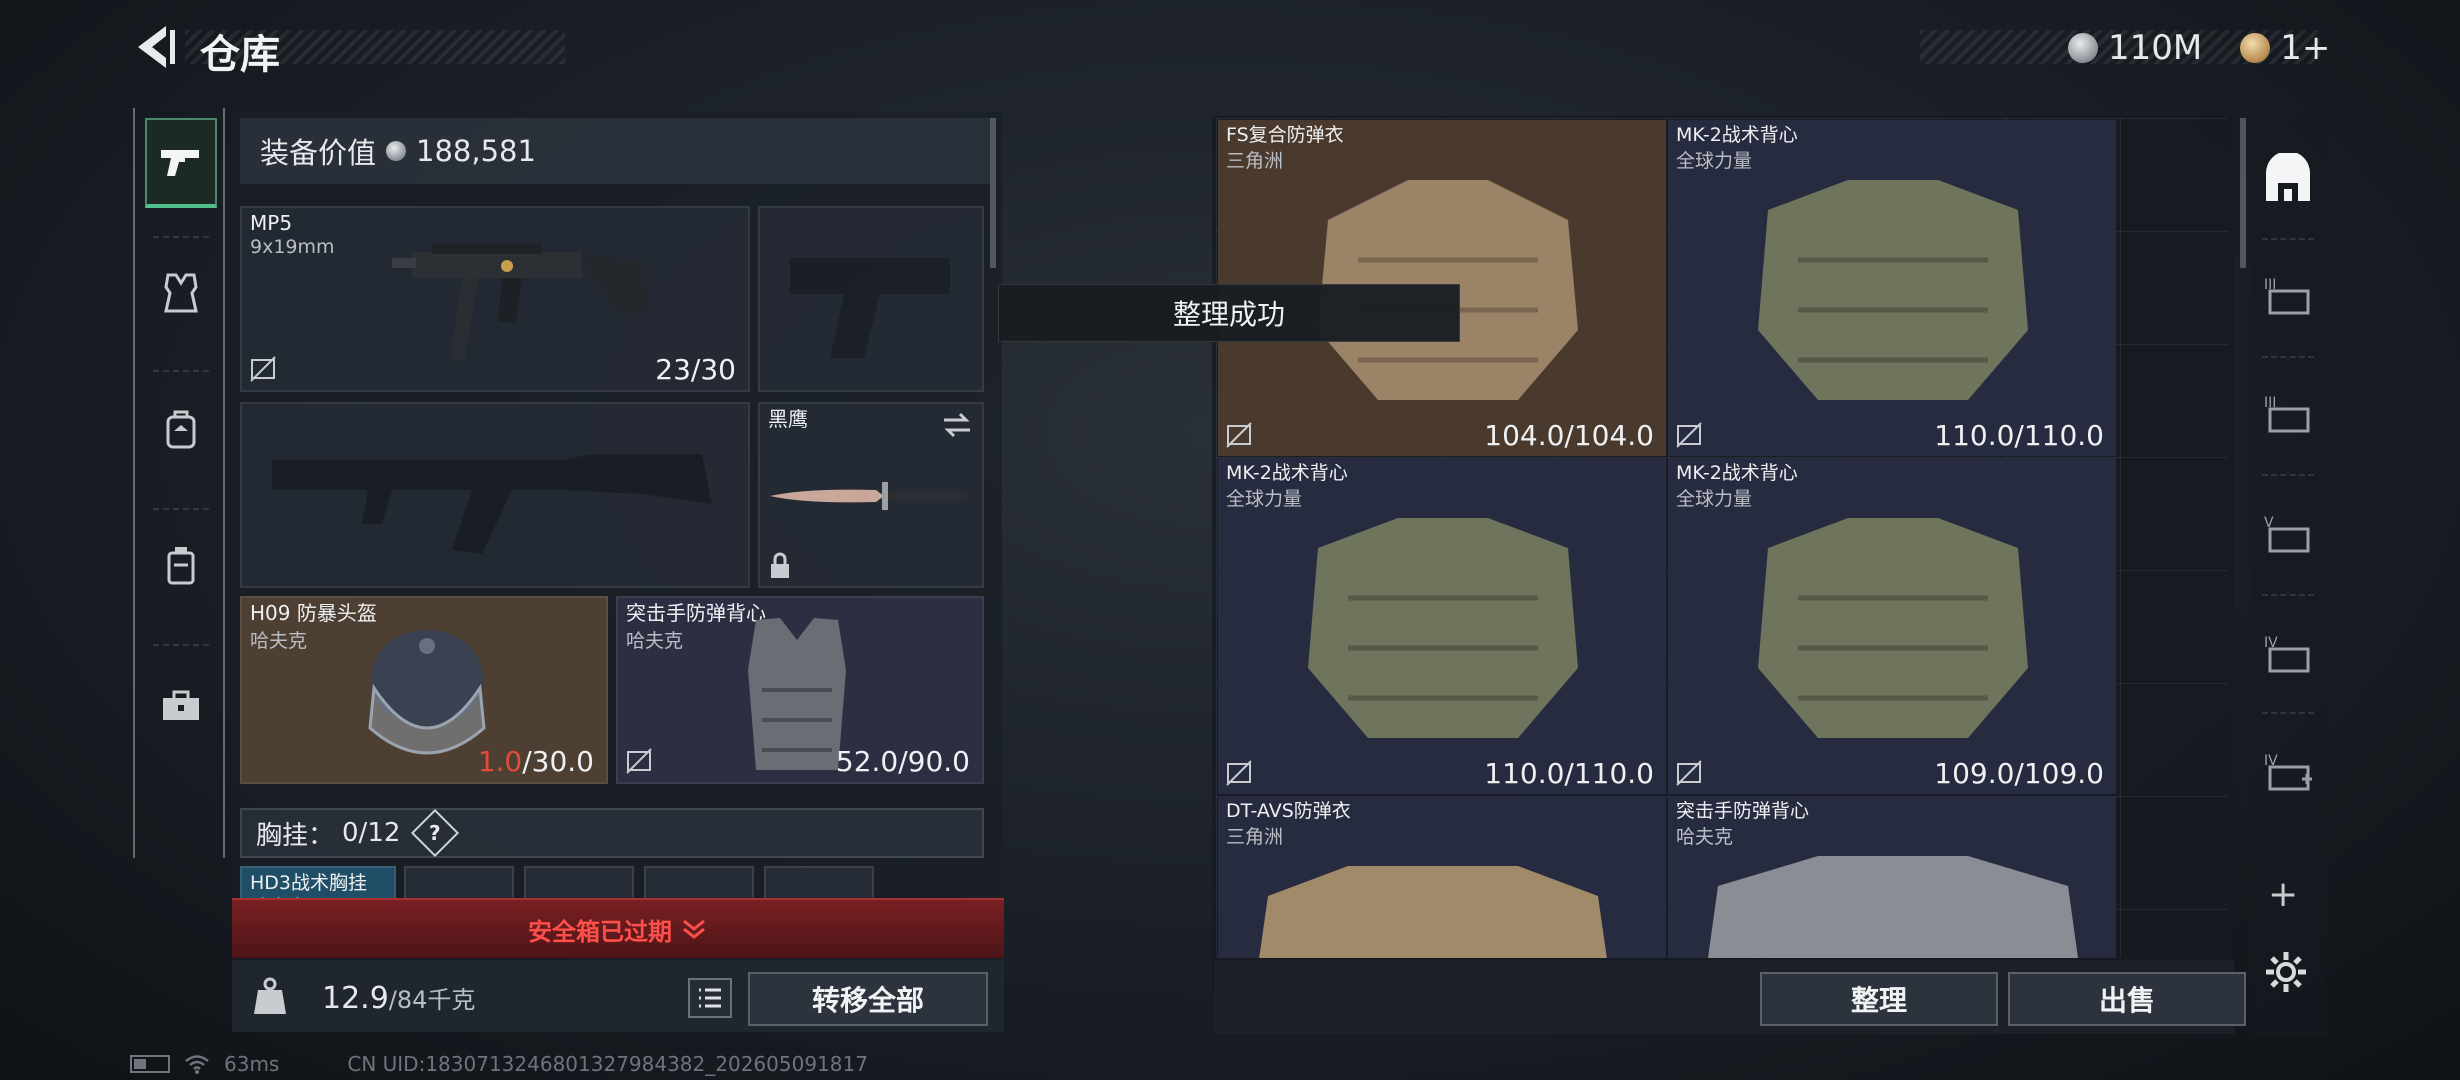 This screenshot has height=1080, width=2460. I want to click on safebox-expired-text: 安全箱已过期, so click(600, 931).